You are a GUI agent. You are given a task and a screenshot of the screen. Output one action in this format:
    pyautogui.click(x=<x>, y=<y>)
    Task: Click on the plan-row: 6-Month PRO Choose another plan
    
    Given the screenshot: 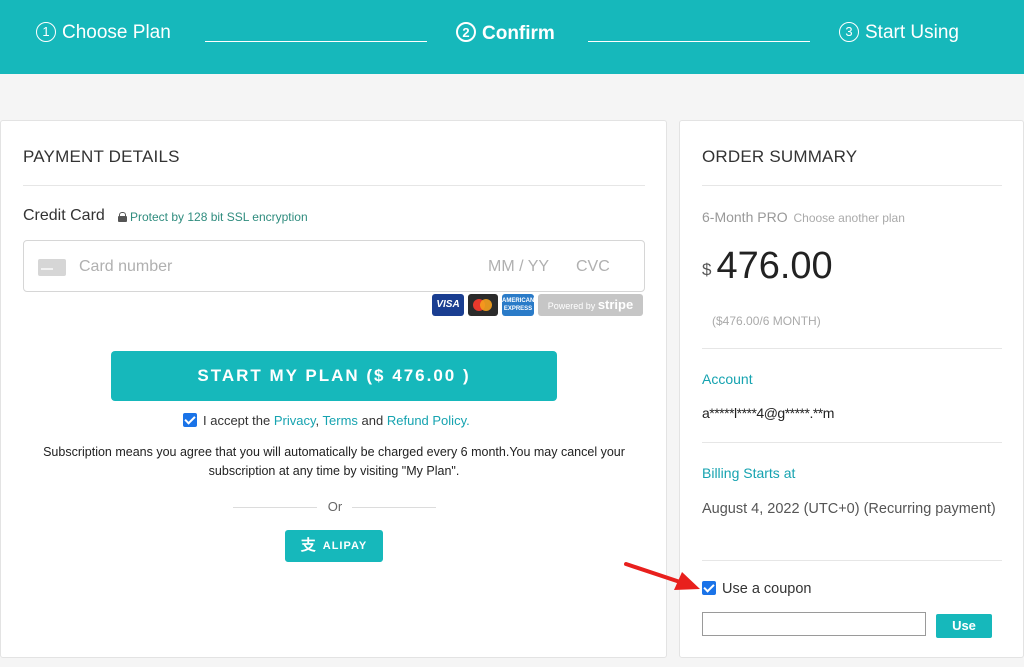 What is the action you would take?
    pyautogui.click(x=803, y=217)
    